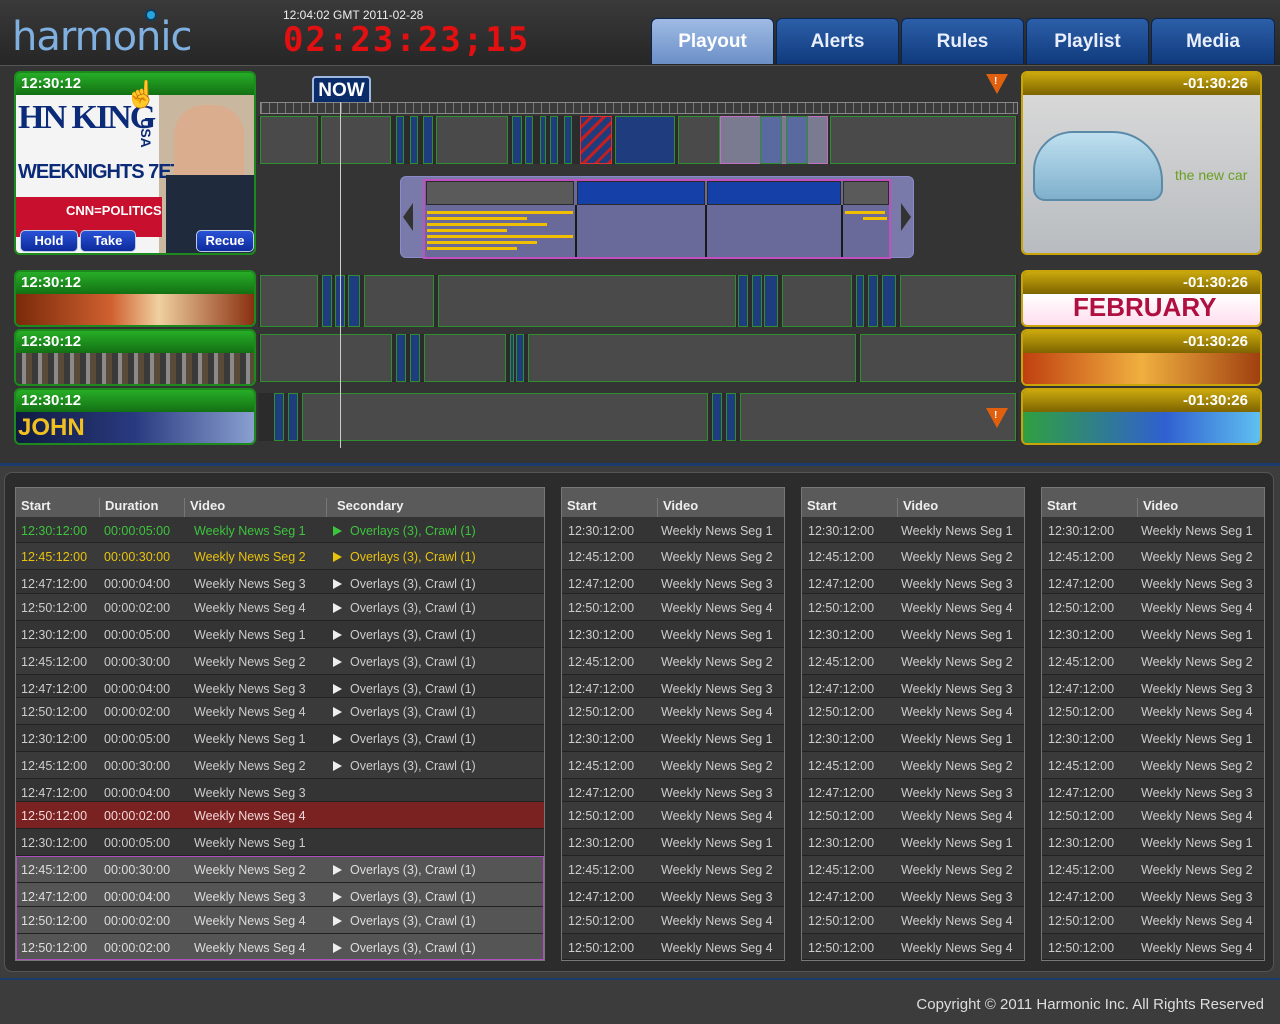 The image size is (1280, 1024). I want to click on col-secondary: Secondary, so click(364, 507).